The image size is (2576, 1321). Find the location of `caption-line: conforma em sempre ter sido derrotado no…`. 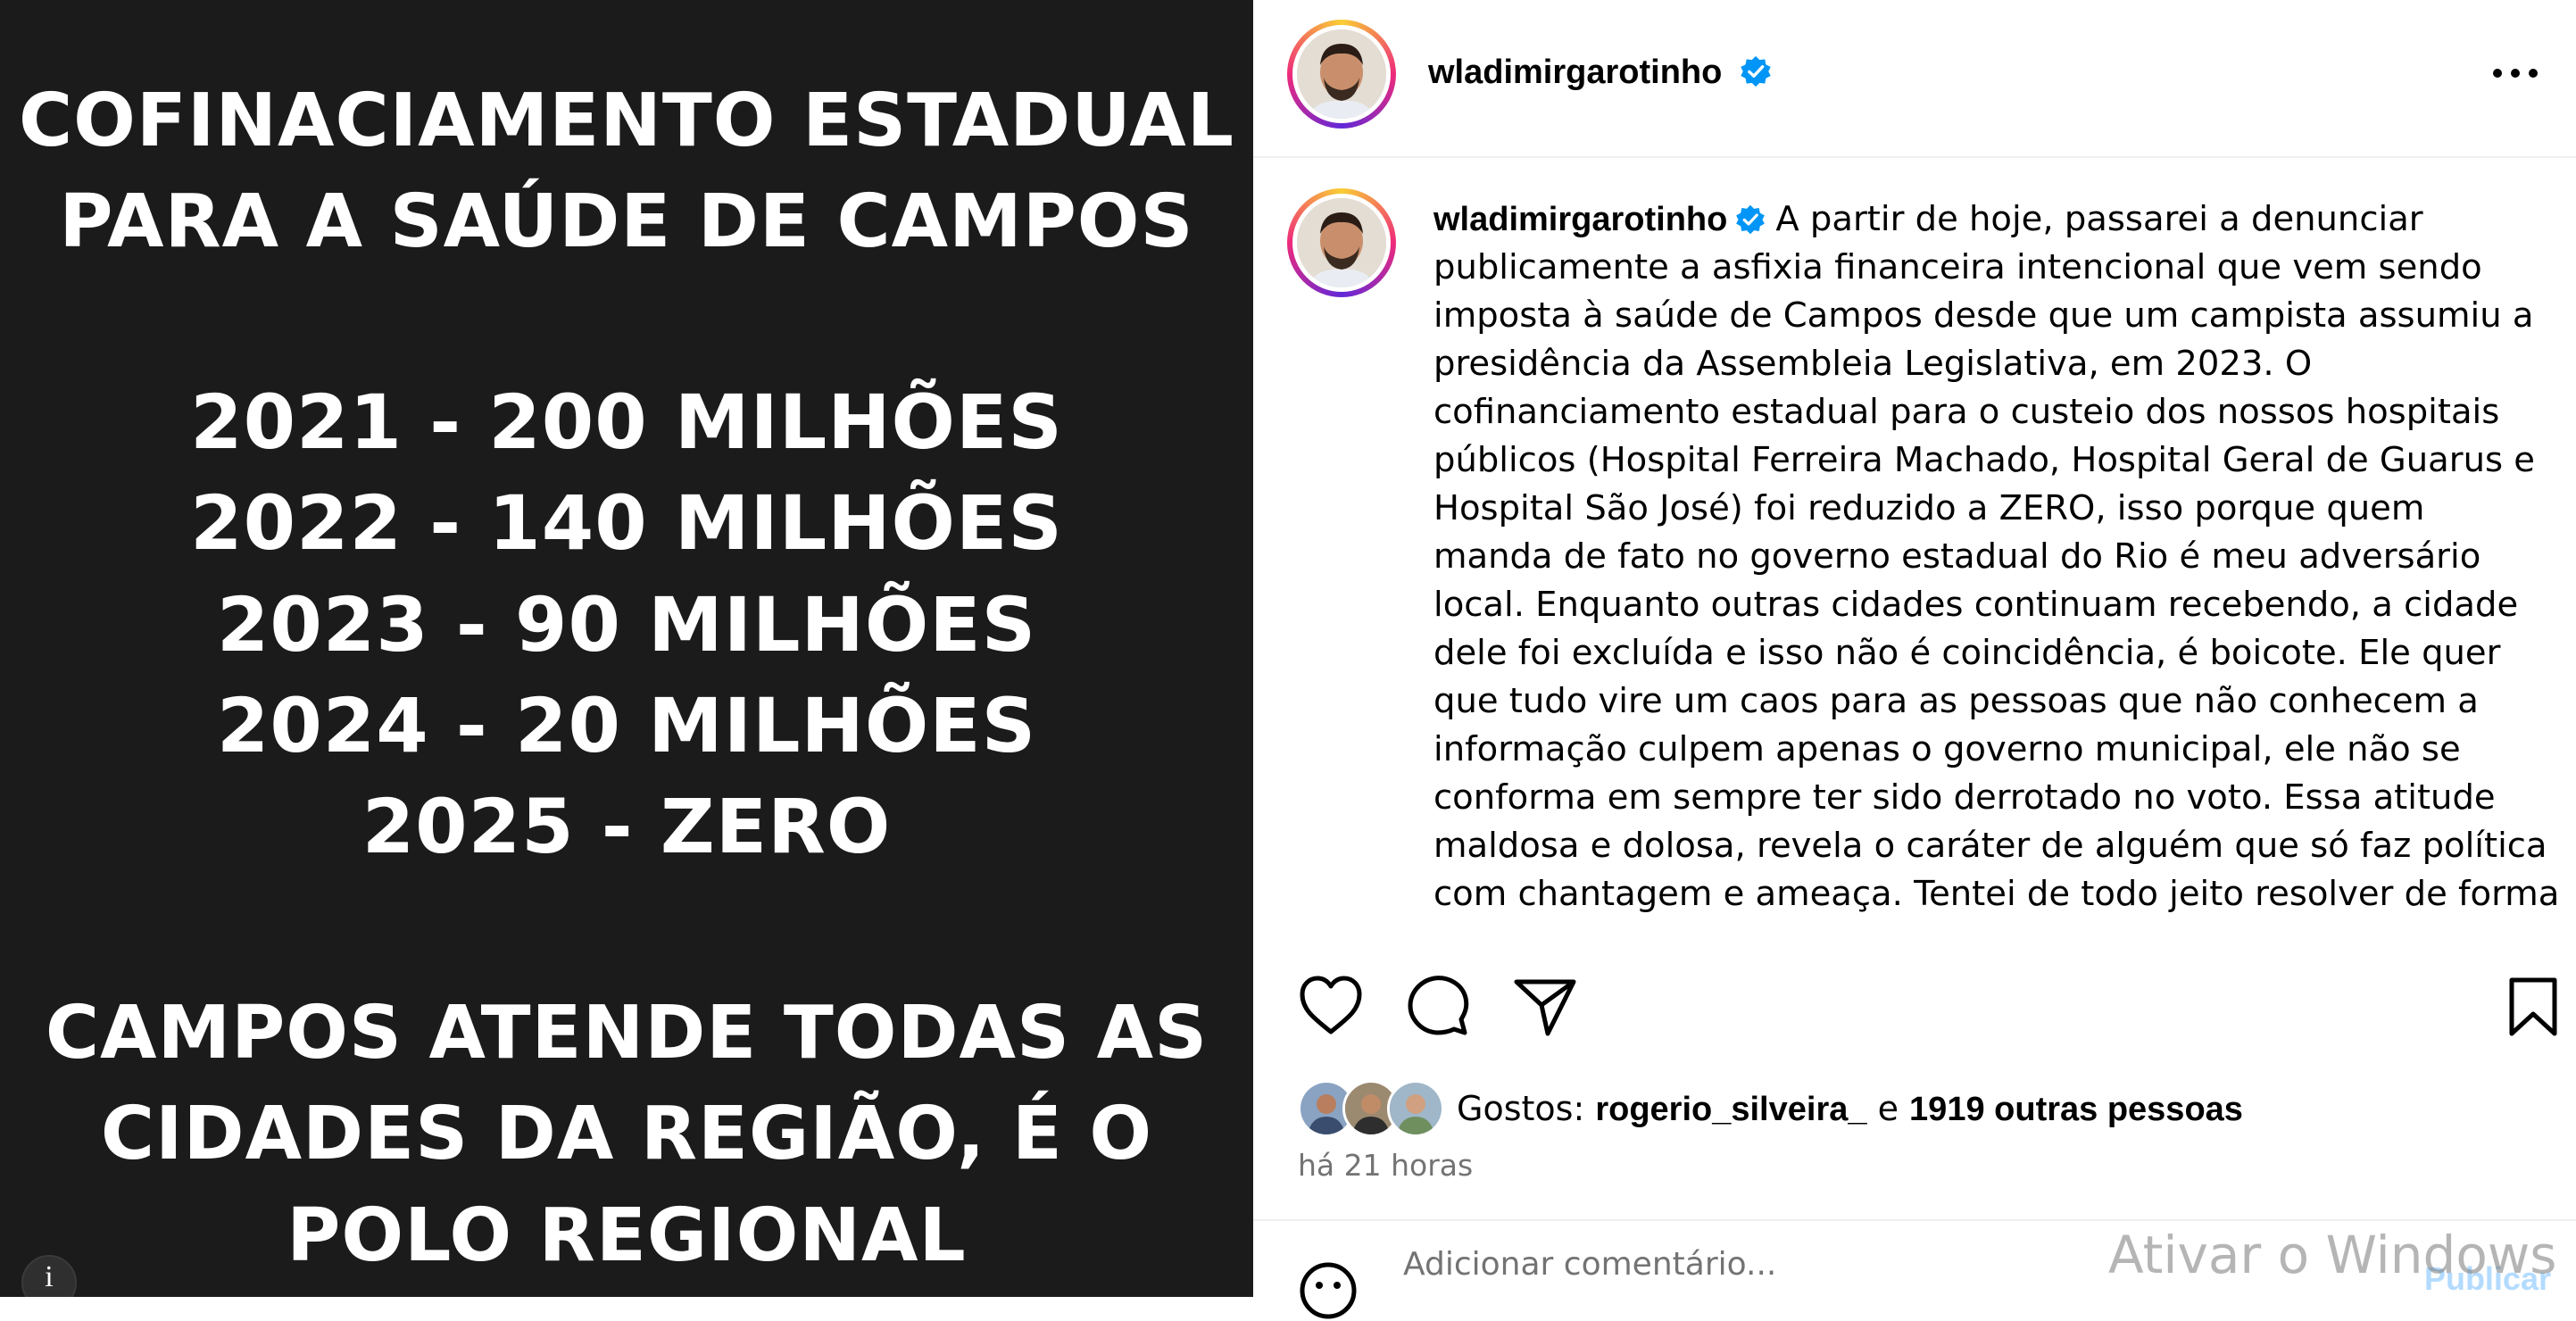

caption-line: conforma em sempre ter sido derrotado no… is located at coordinates (1965, 797).